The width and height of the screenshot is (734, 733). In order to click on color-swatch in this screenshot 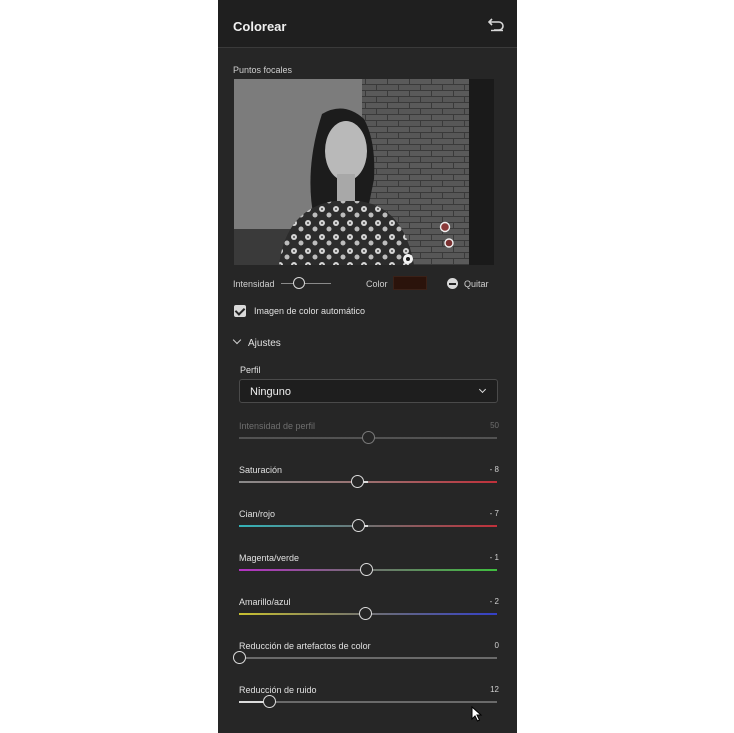, I will do `click(410, 283)`.